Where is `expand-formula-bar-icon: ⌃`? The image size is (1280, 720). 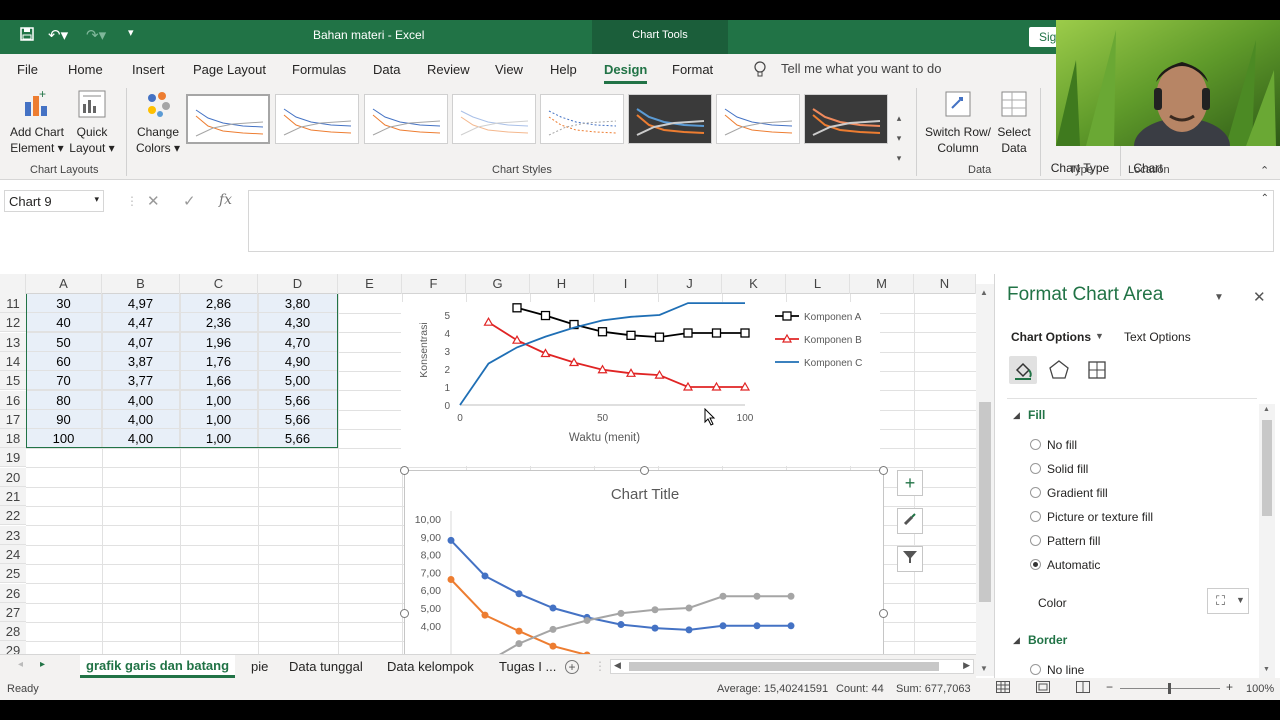
expand-formula-bar-icon: ⌃ is located at coordinates (1265, 198).